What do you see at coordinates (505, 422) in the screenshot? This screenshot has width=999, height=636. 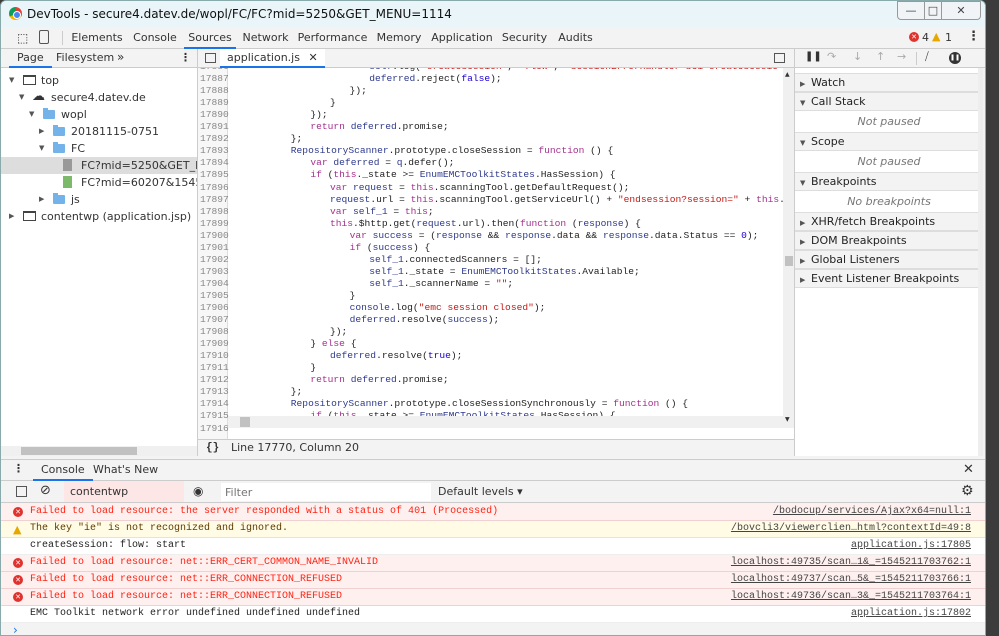 I see `editor-horizontal-scrollbar` at bounding box center [505, 422].